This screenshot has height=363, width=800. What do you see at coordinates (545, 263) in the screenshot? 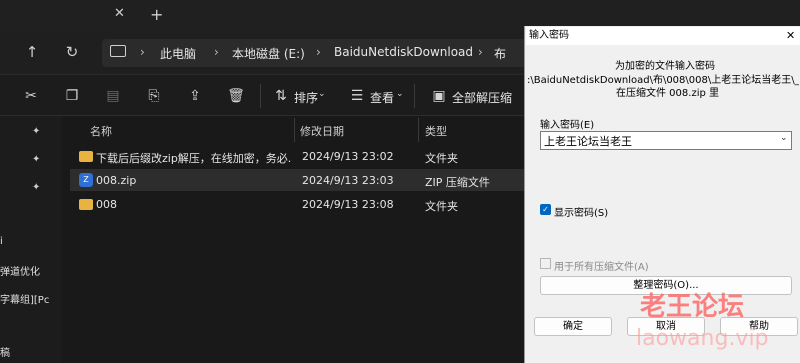
I see `use-for-all-checkbox` at bounding box center [545, 263].